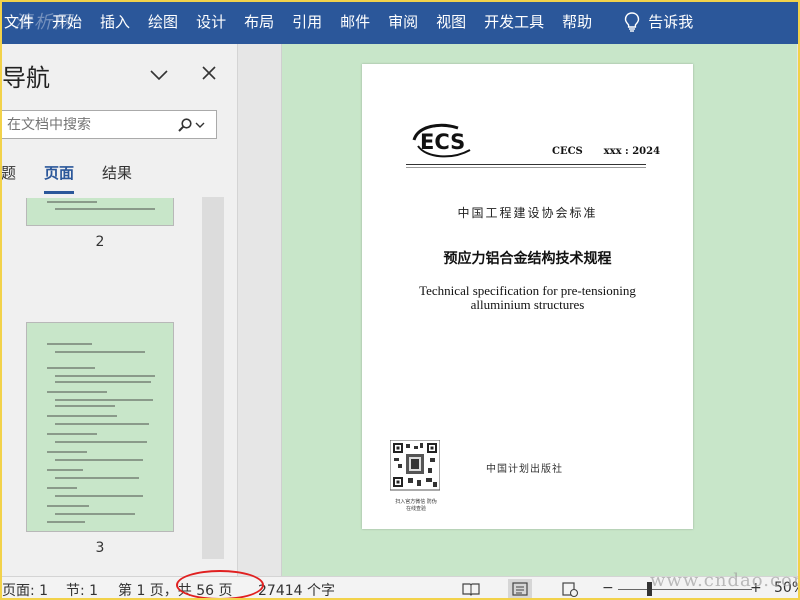 Image resolution: width=800 pixels, height=600 pixels. Describe the element at coordinates (403, 22) in the screenshot. I see `tab-review: 审阅` at that location.